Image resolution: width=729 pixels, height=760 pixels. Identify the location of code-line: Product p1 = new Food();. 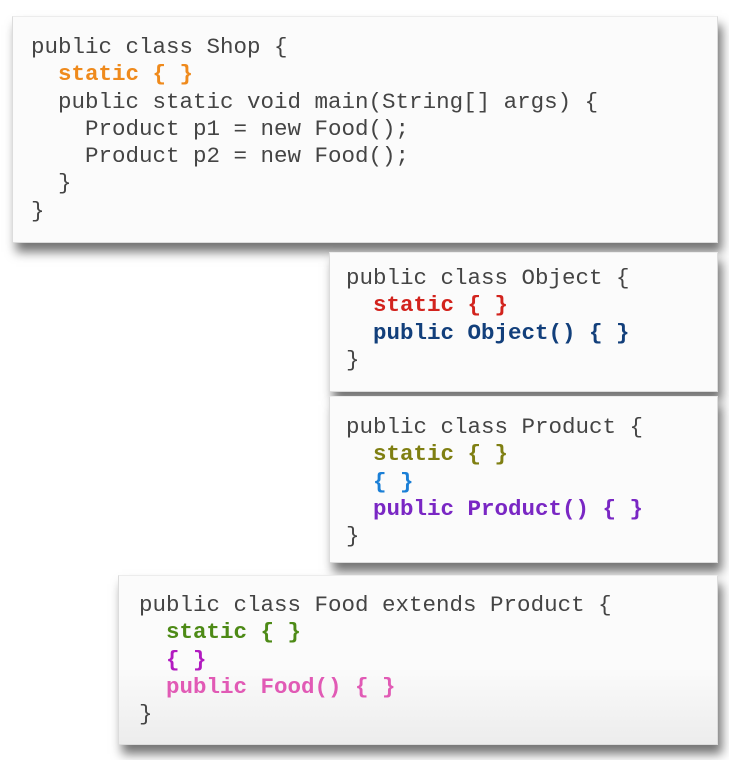
(220, 128).